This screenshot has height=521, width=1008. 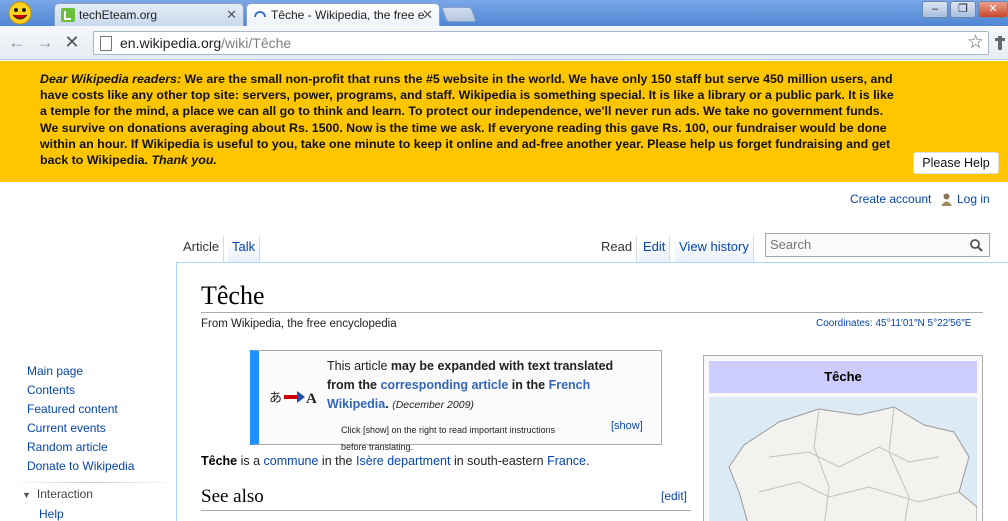 What do you see at coordinates (963, 9) in the screenshot?
I see `restore-button: ❐` at bounding box center [963, 9].